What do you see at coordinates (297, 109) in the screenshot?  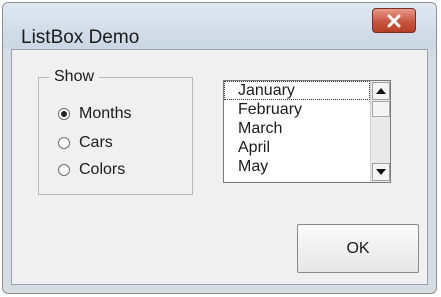 I see `list-item: February` at bounding box center [297, 109].